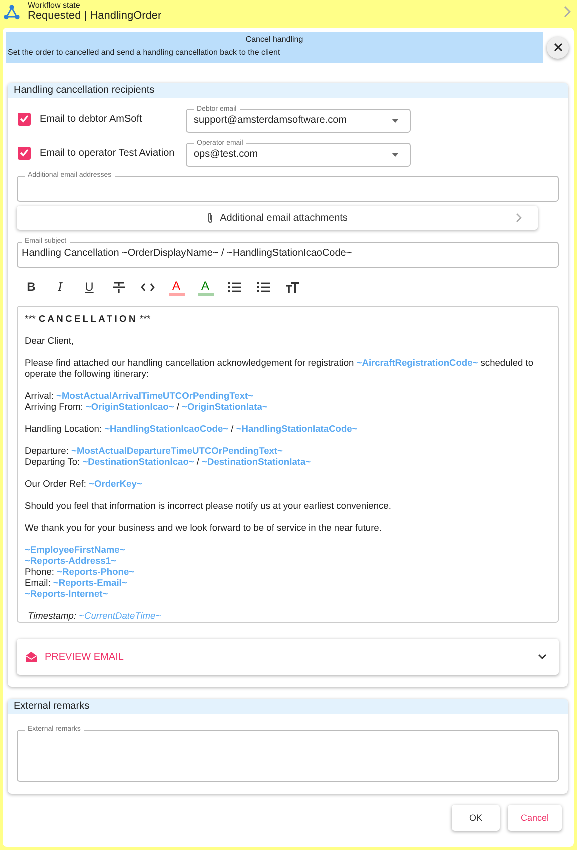 The height and width of the screenshot is (850, 577). Describe the element at coordinates (88, 319) in the screenshot. I see `email-text-line: *** CANCELLATION ***` at that location.